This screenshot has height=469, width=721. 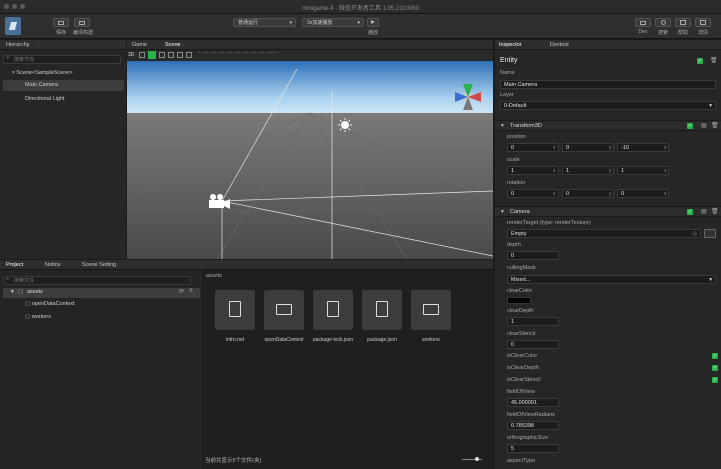 I want to click on project-search-input: 搜索文件, so click(x=97, y=280).